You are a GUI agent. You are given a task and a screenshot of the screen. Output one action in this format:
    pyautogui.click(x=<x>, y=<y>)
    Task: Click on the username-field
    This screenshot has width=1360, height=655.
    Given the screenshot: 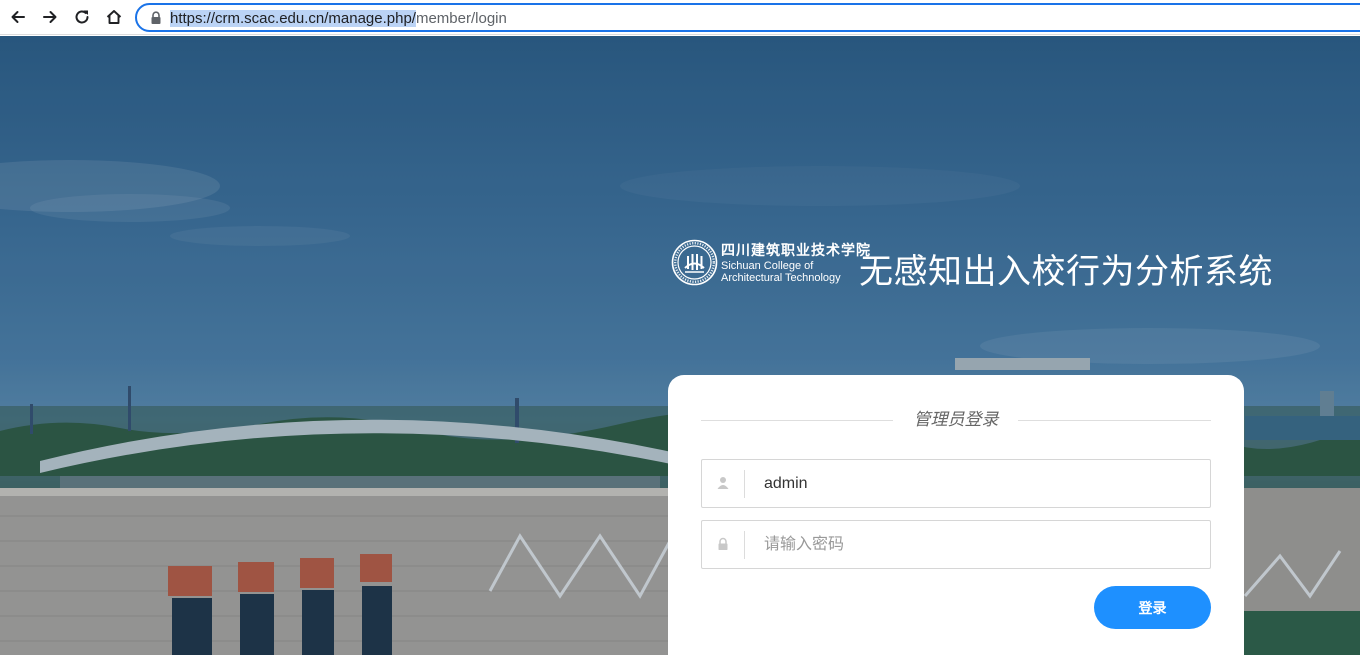 What is the action you would take?
    pyautogui.click(x=956, y=483)
    